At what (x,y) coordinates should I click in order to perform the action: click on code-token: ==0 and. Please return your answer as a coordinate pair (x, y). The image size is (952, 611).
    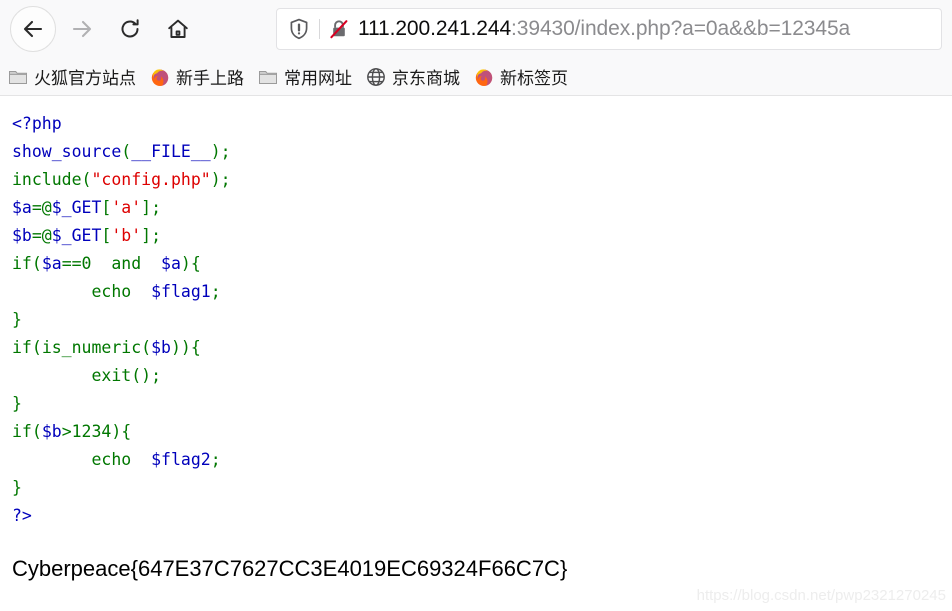
    Looking at the image, I should click on (111, 263).